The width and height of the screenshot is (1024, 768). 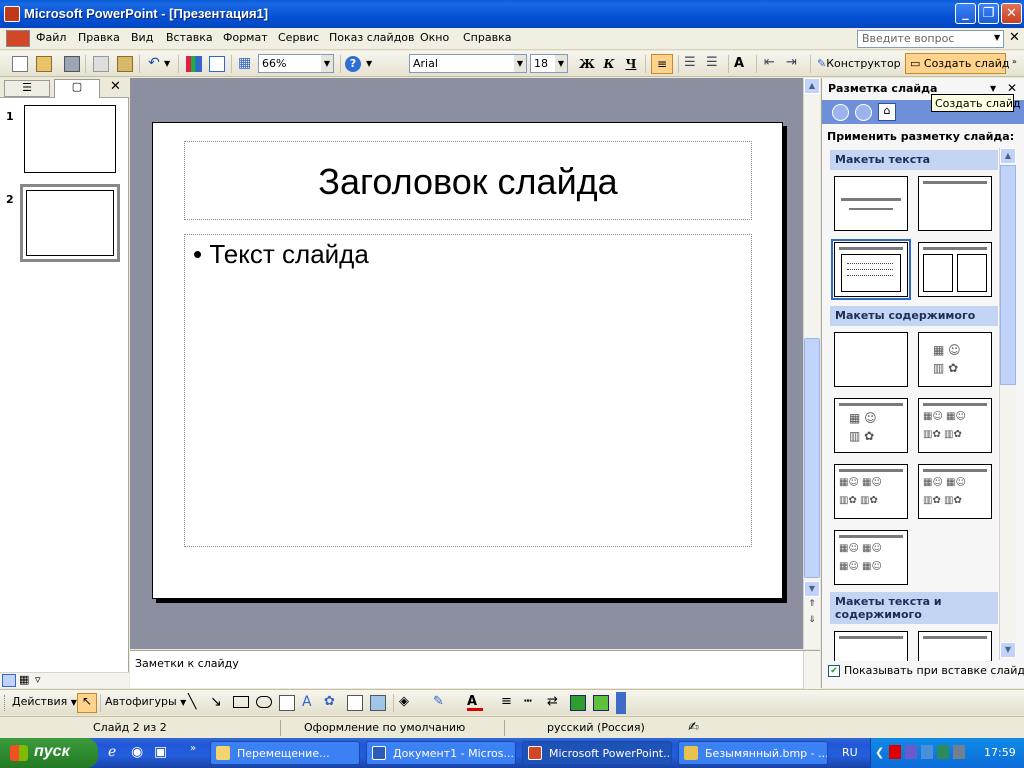 I want to click on zoom-select: 66% ▼, so click(x=296, y=63).